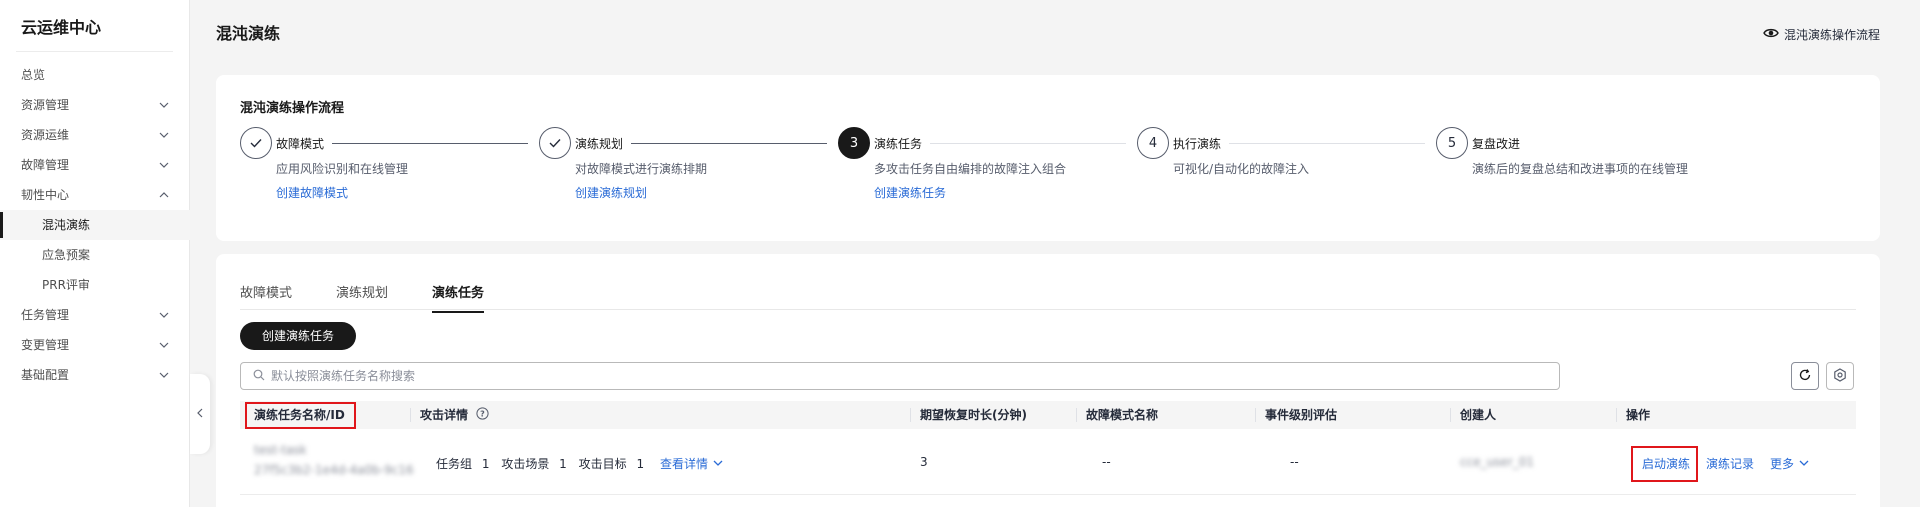  Describe the element at coordinates (1638, 415) in the screenshot. I see `column-header-label: 操作` at that location.